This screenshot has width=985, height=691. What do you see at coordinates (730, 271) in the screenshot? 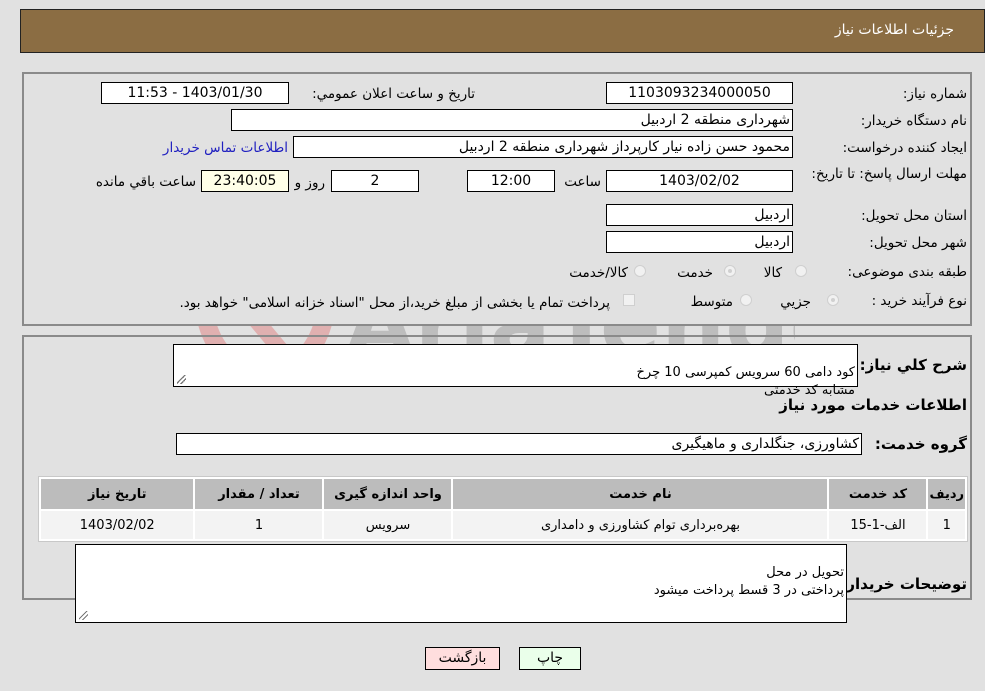
I see `category-radio-service` at bounding box center [730, 271].